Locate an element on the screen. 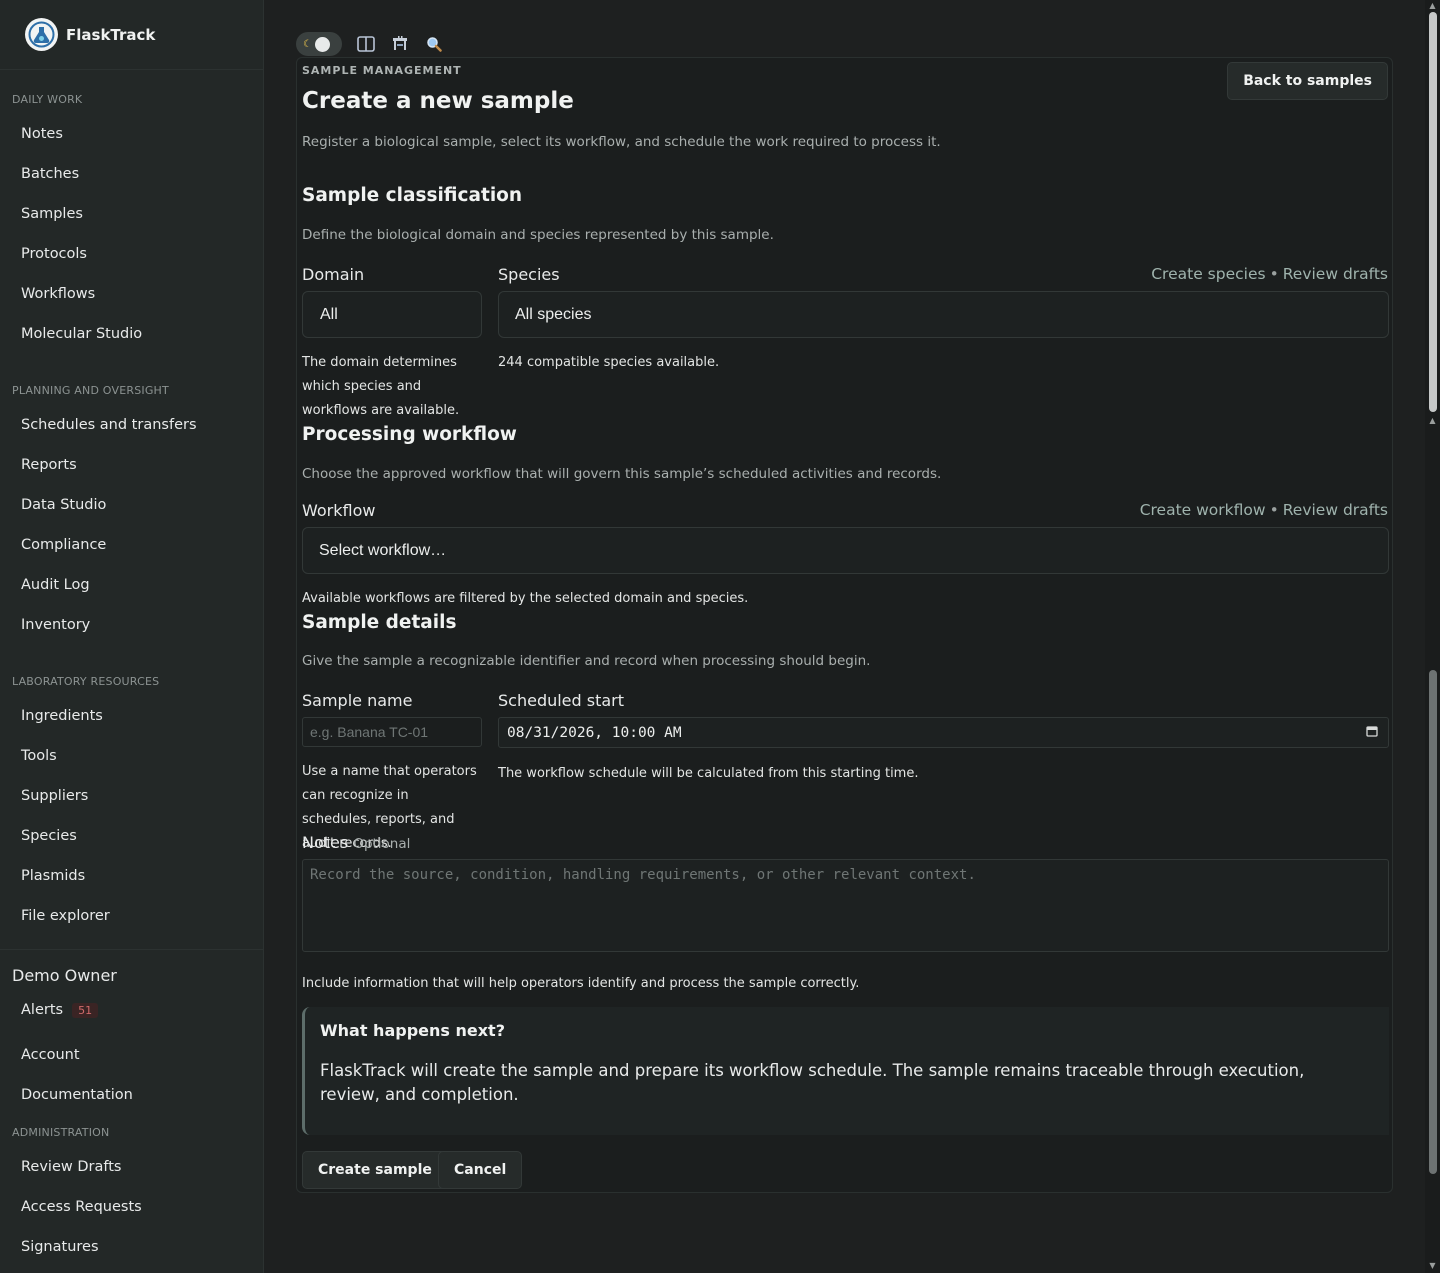 The width and height of the screenshot is (1440, 1273). page-title: Create a new sample is located at coordinates (438, 101).